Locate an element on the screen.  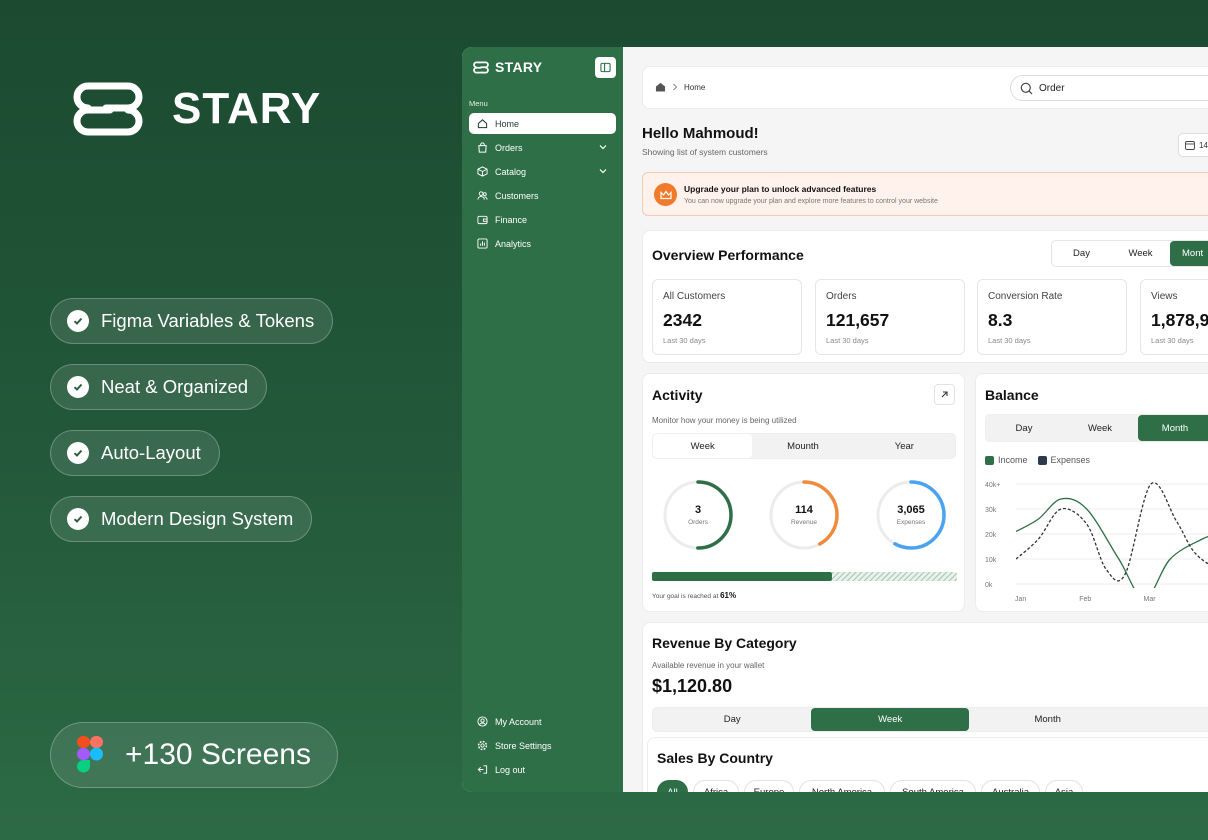
page-subtitle: Showing list of system customers is located at coordinates (705, 152).